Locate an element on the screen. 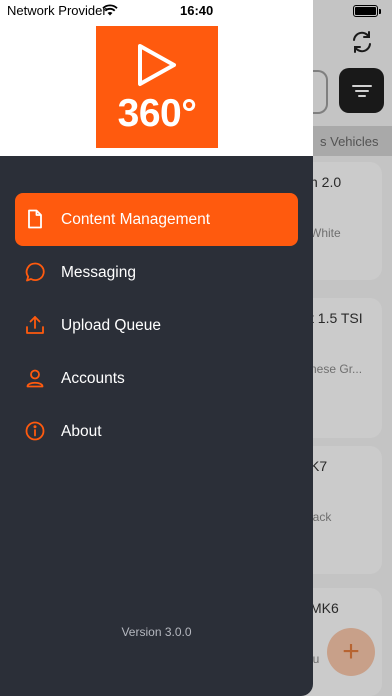 The image size is (392, 696). app-logo: 360° is located at coordinates (157, 87).